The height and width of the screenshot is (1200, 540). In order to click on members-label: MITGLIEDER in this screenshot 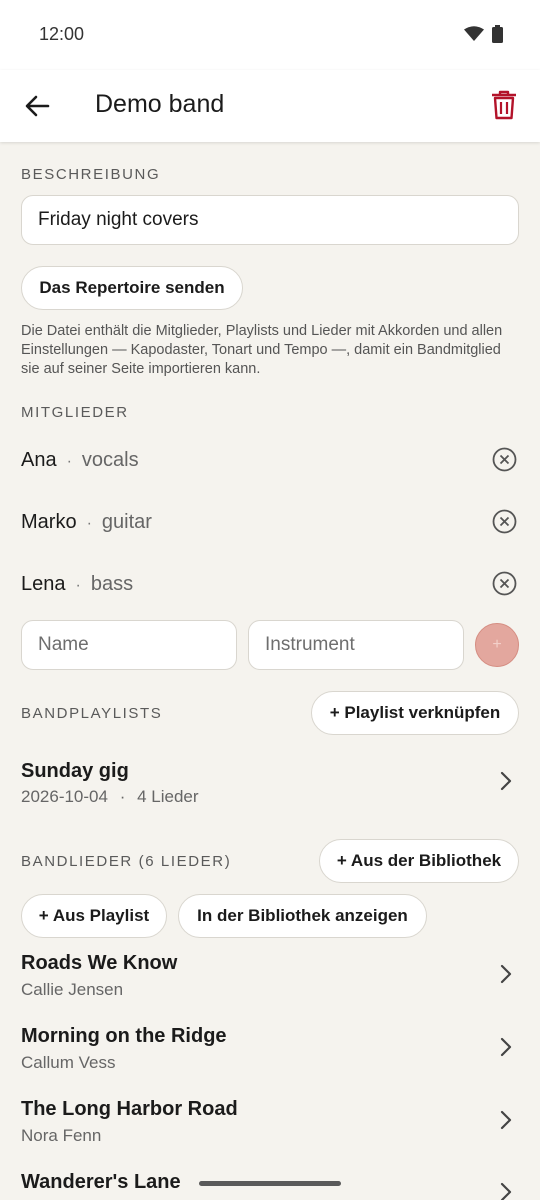, I will do `click(75, 412)`.